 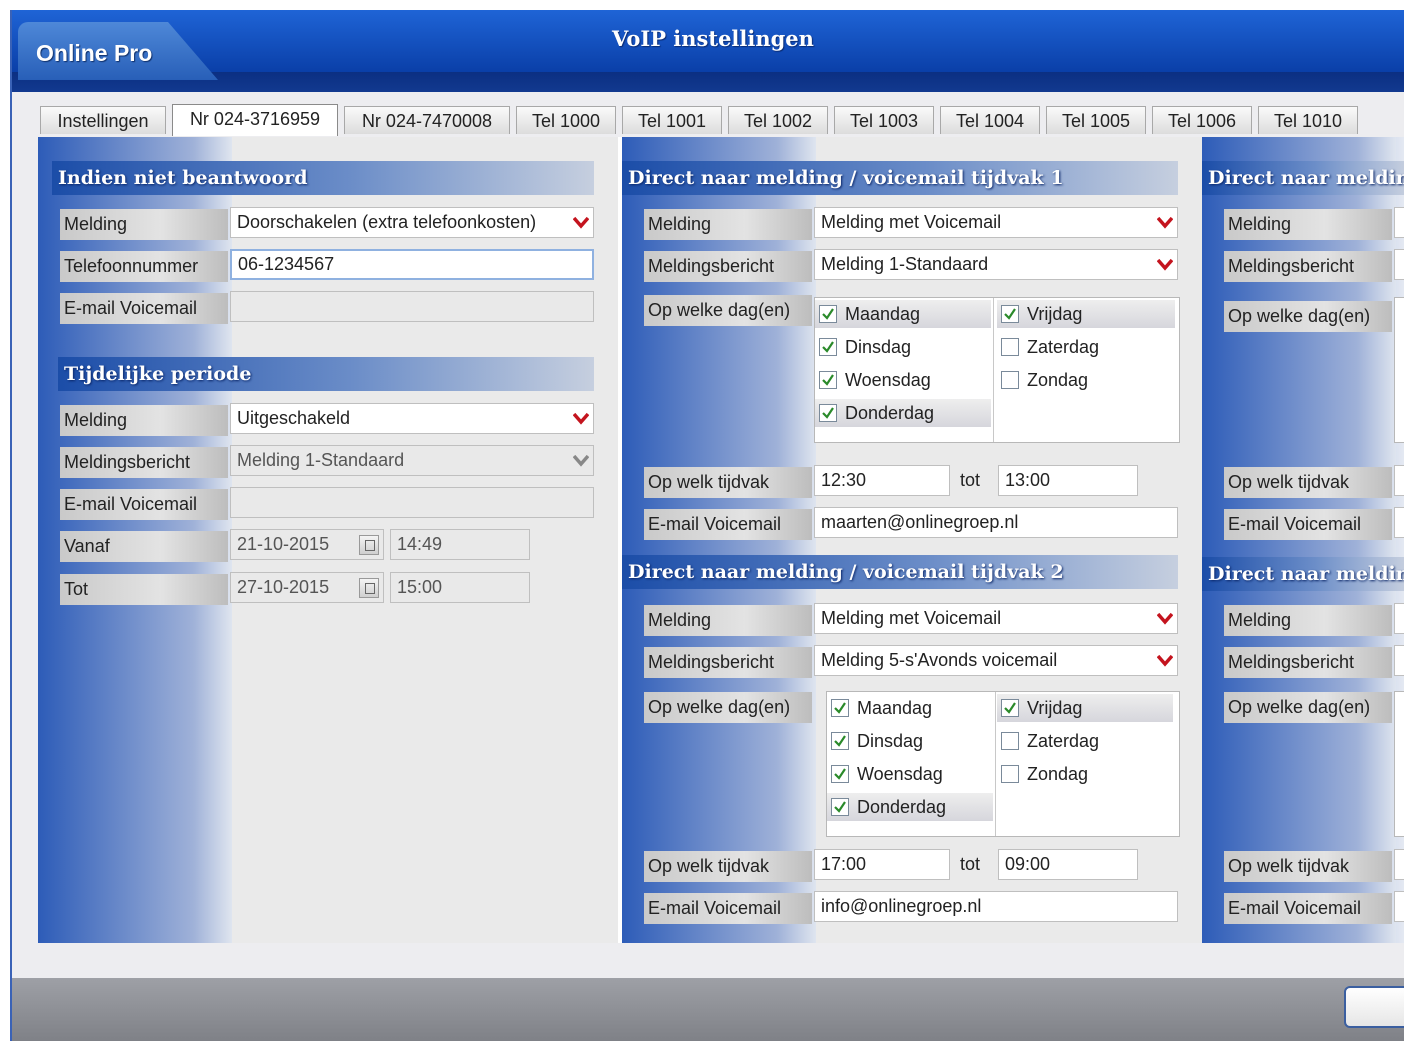 What do you see at coordinates (412, 418) in the screenshot?
I see `temp-melding-select: Uitgeschakeld` at bounding box center [412, 418].